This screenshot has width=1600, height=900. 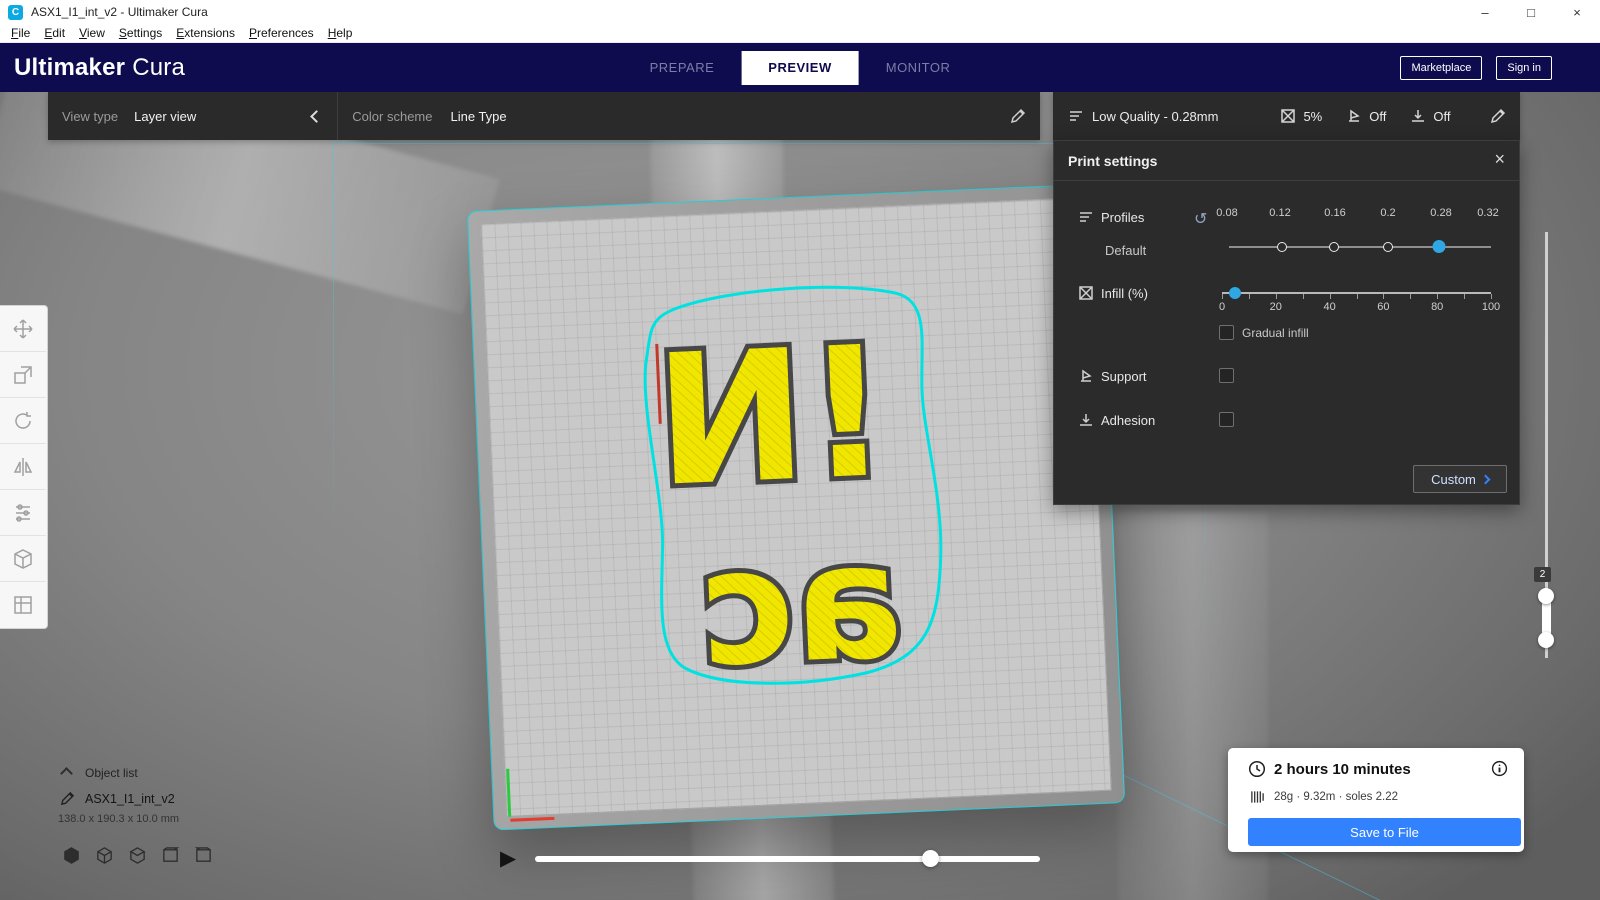 What do you see at coordinates (800, 605) in the screenshot?
I see `model-text-bottom: ac` at bounding box center [800, 605].